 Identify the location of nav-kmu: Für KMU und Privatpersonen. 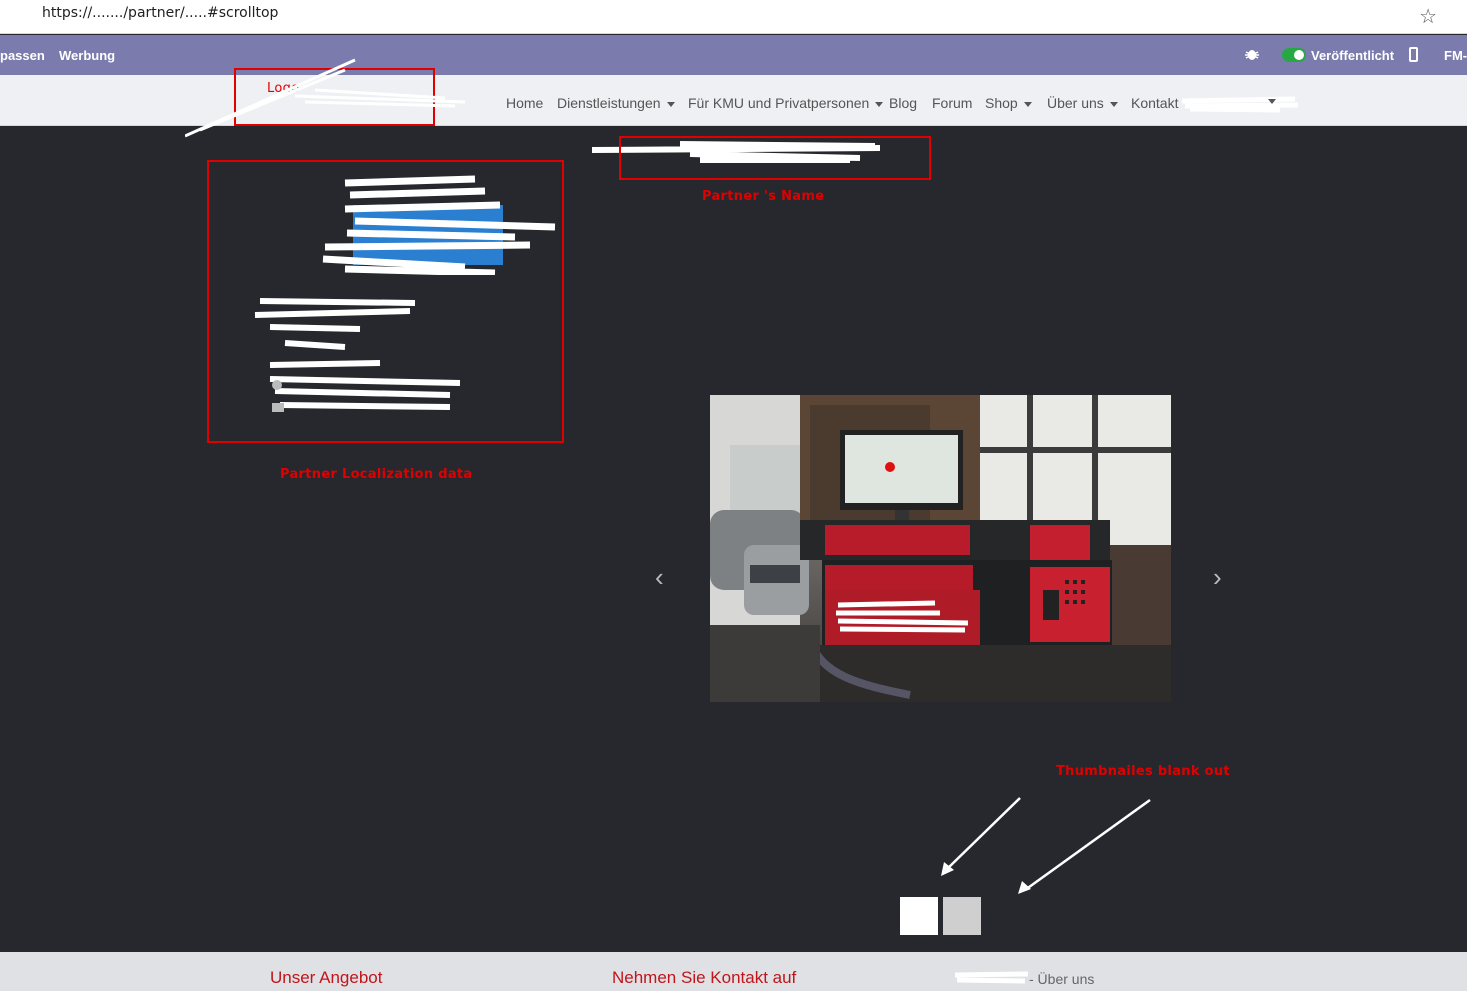
(786, 103).